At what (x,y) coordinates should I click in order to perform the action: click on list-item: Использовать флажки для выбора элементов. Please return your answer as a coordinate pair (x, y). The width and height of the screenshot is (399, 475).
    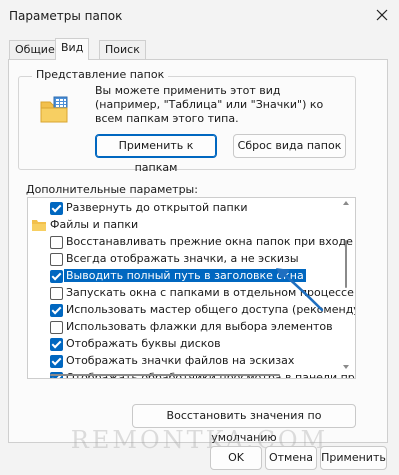
    Looking at the image, I should click on (188, 327).